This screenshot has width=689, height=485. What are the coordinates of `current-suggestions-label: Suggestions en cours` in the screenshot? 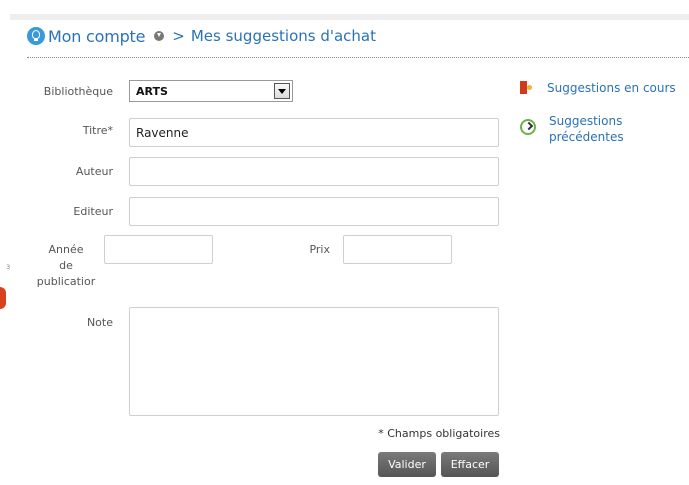 It's located at (611, 88).